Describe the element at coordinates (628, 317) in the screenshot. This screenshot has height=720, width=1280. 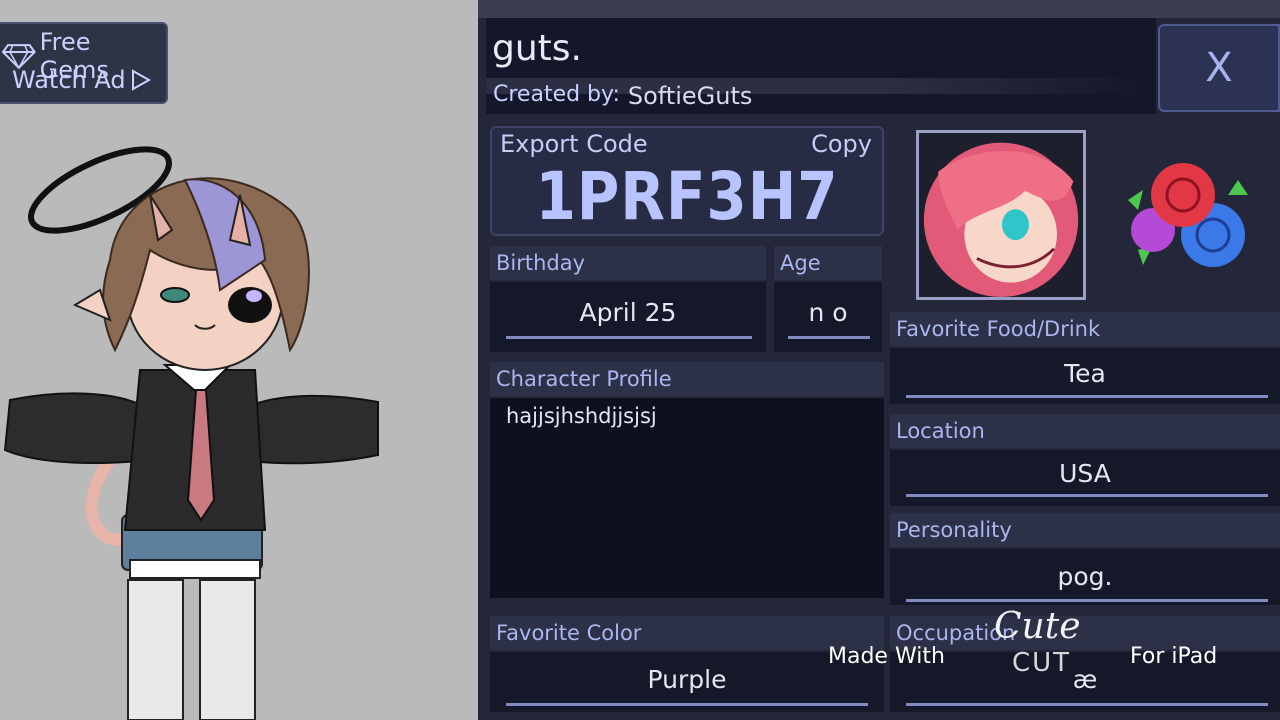
I see `birthday-field: April 25` at that location.